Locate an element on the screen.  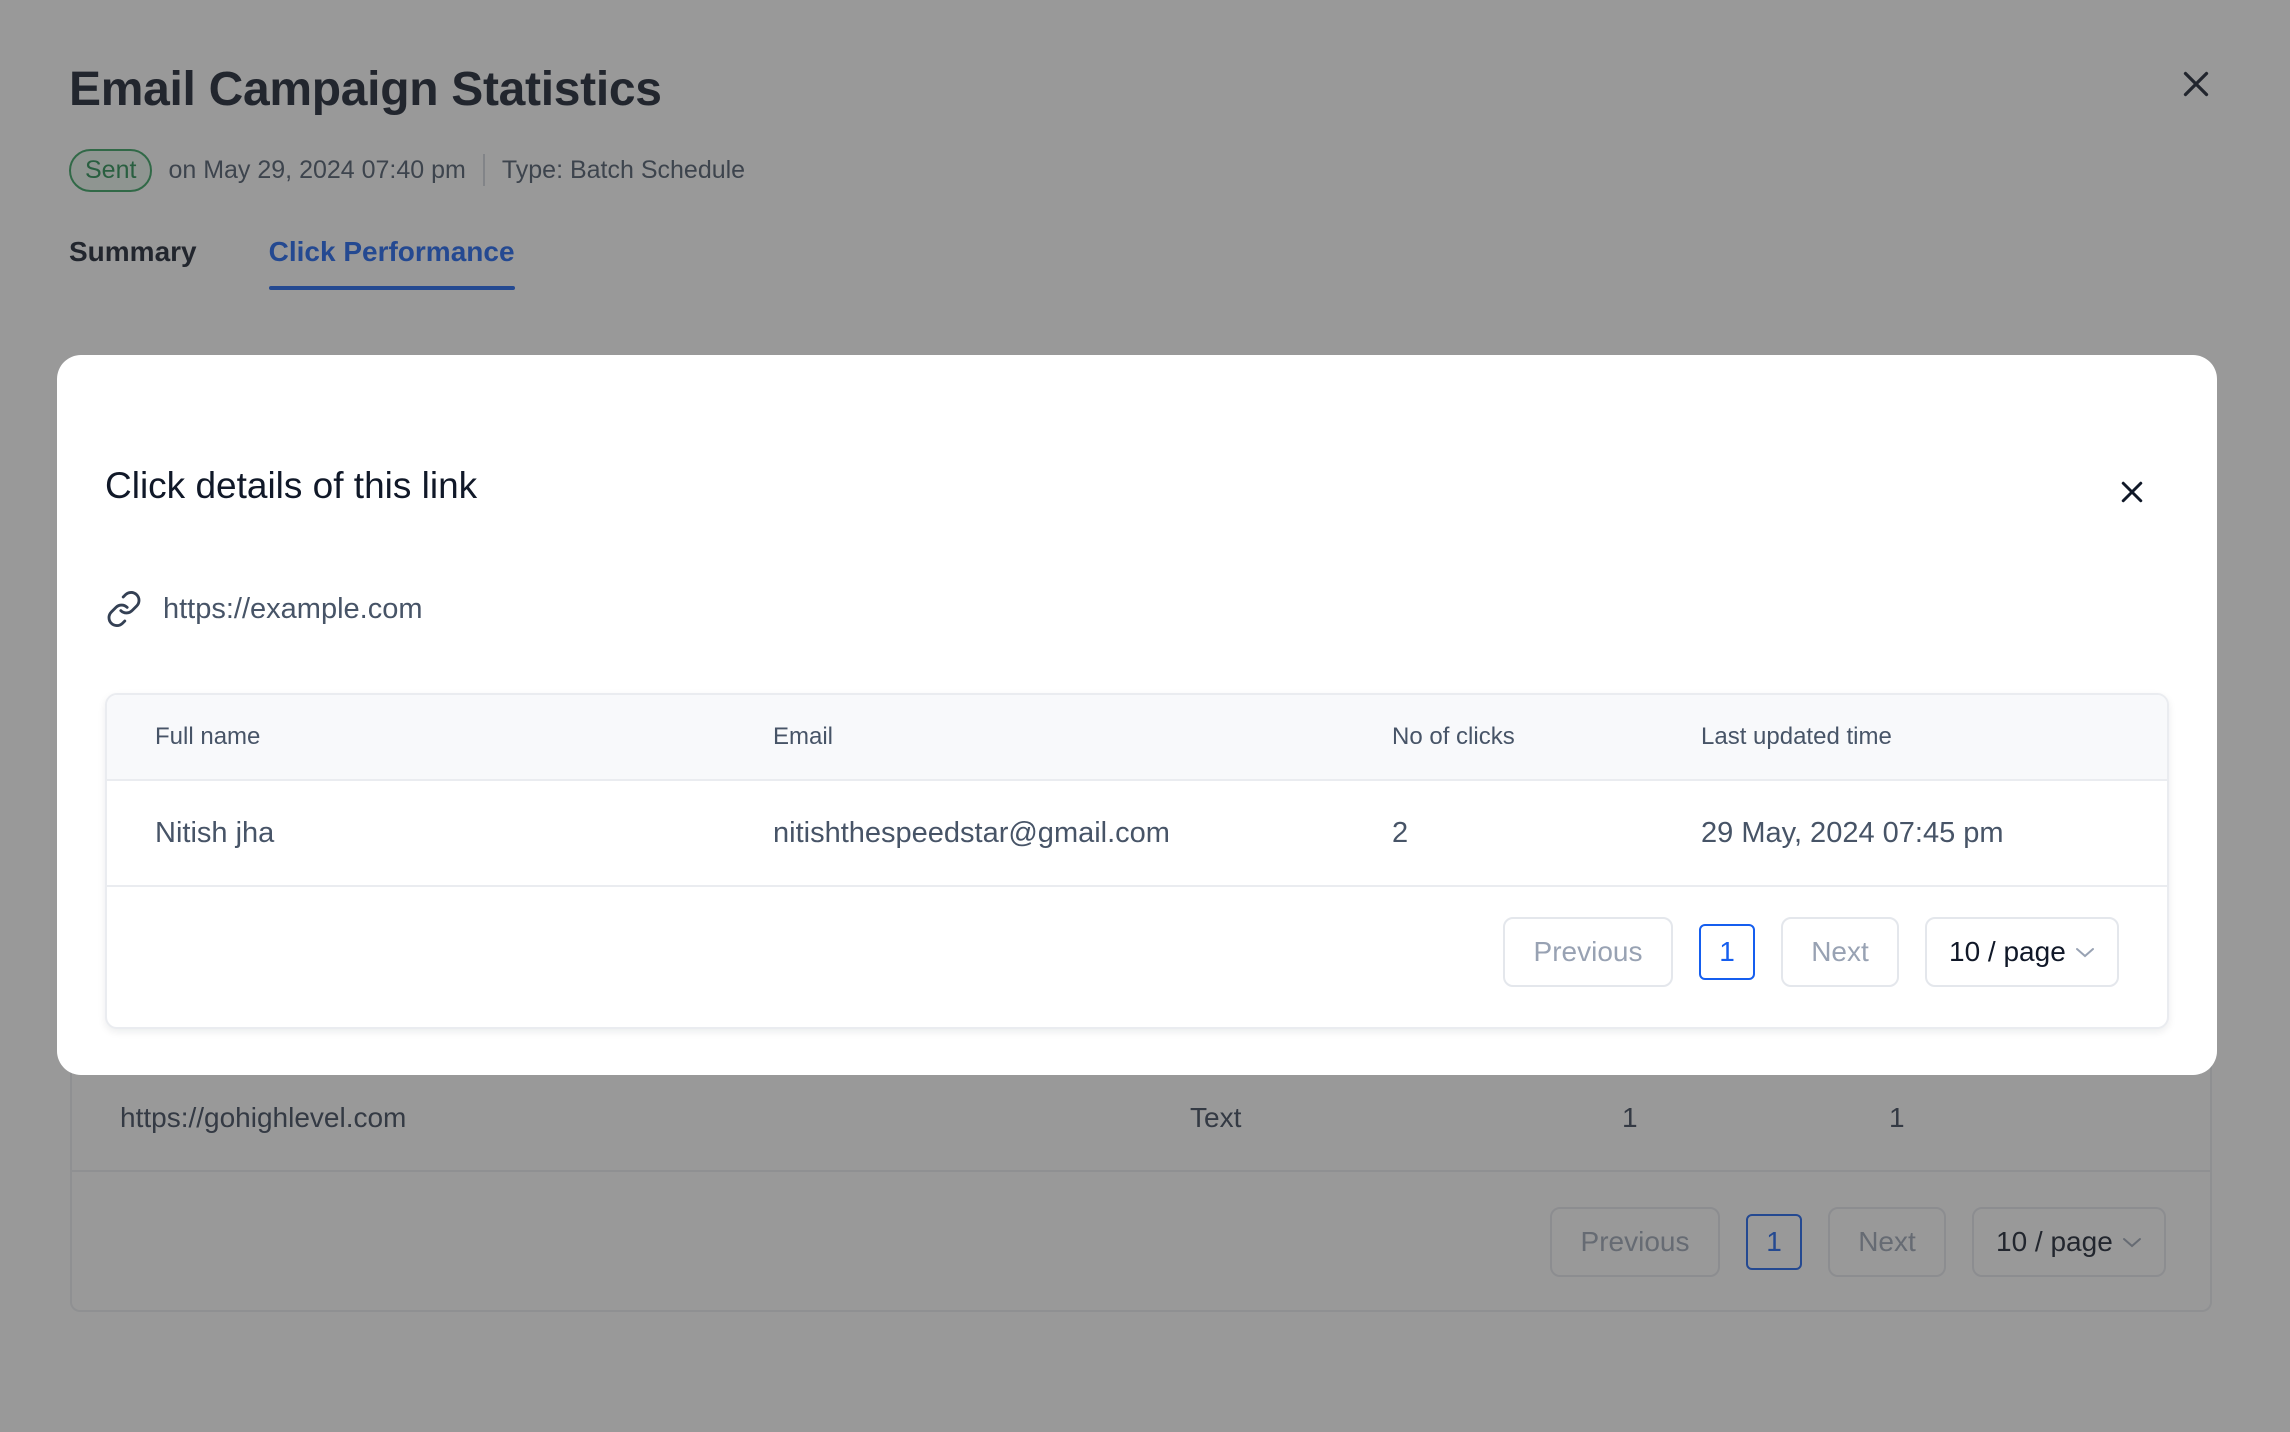
last-updated-cell: 29 May, 2024 07:45 pm is located at coordinates (1852, 833).